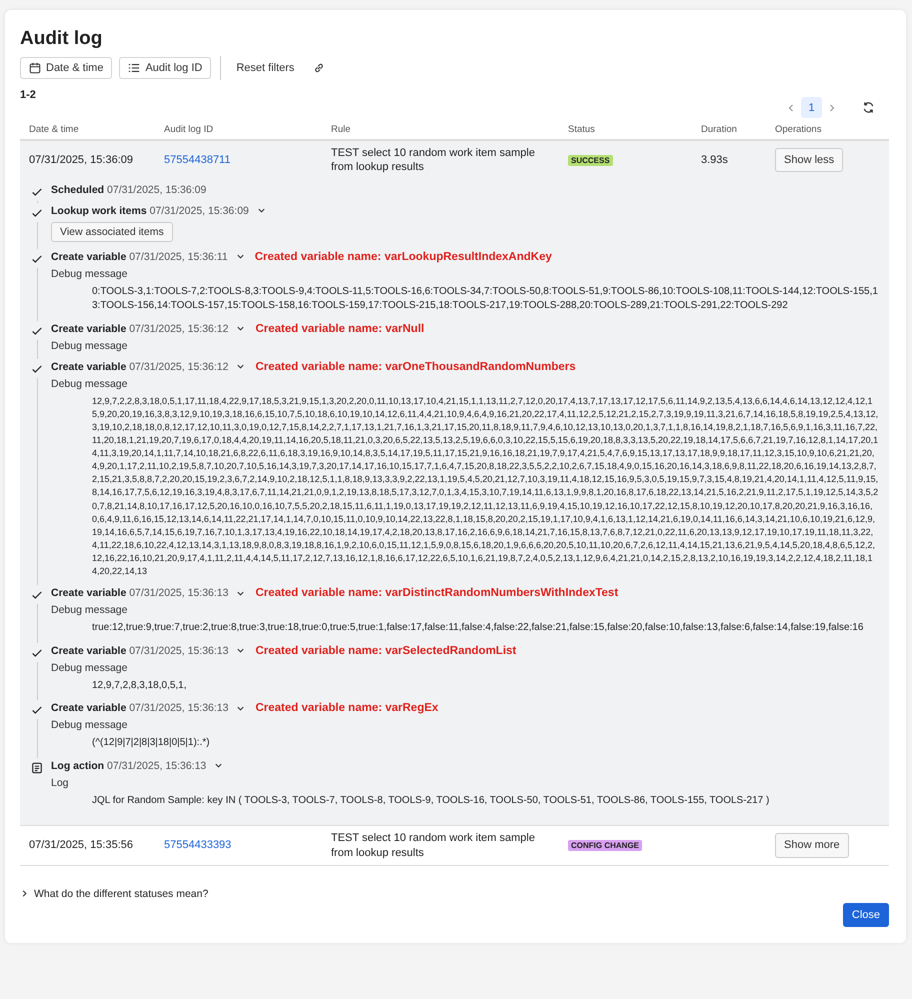  What do you see at coordinates (385, 650) in the screenshot?
I see `annotation-text: Created variable name: varSelectedRandomList` at bounding box center [385, 650].